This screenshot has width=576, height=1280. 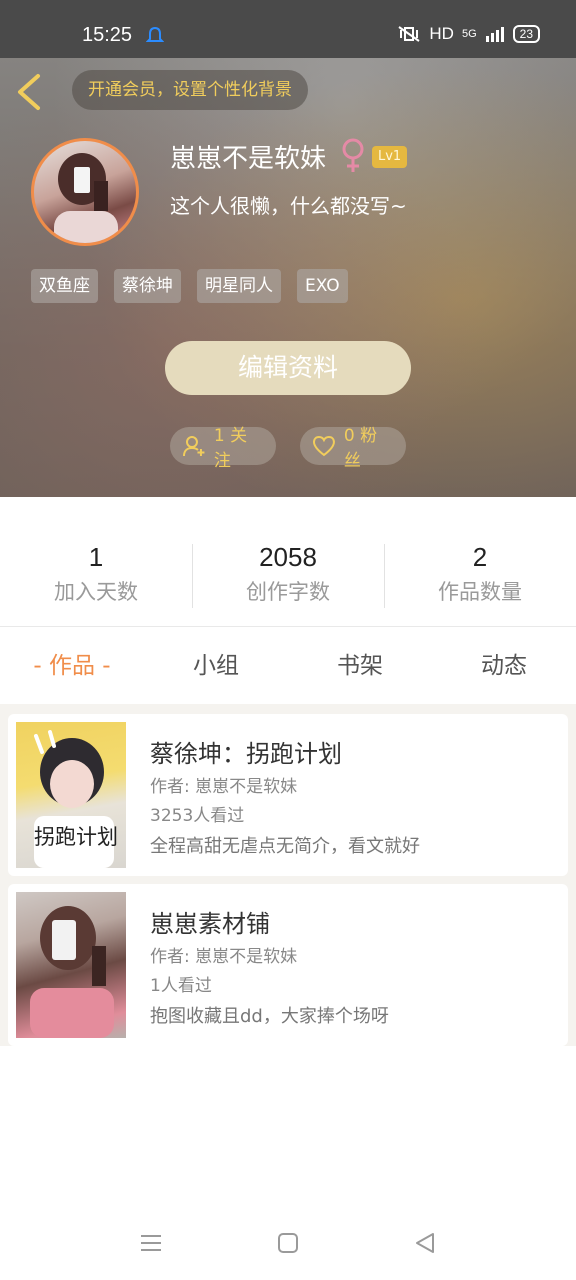 I want to click on female-icon, so click(x=353, y=155).